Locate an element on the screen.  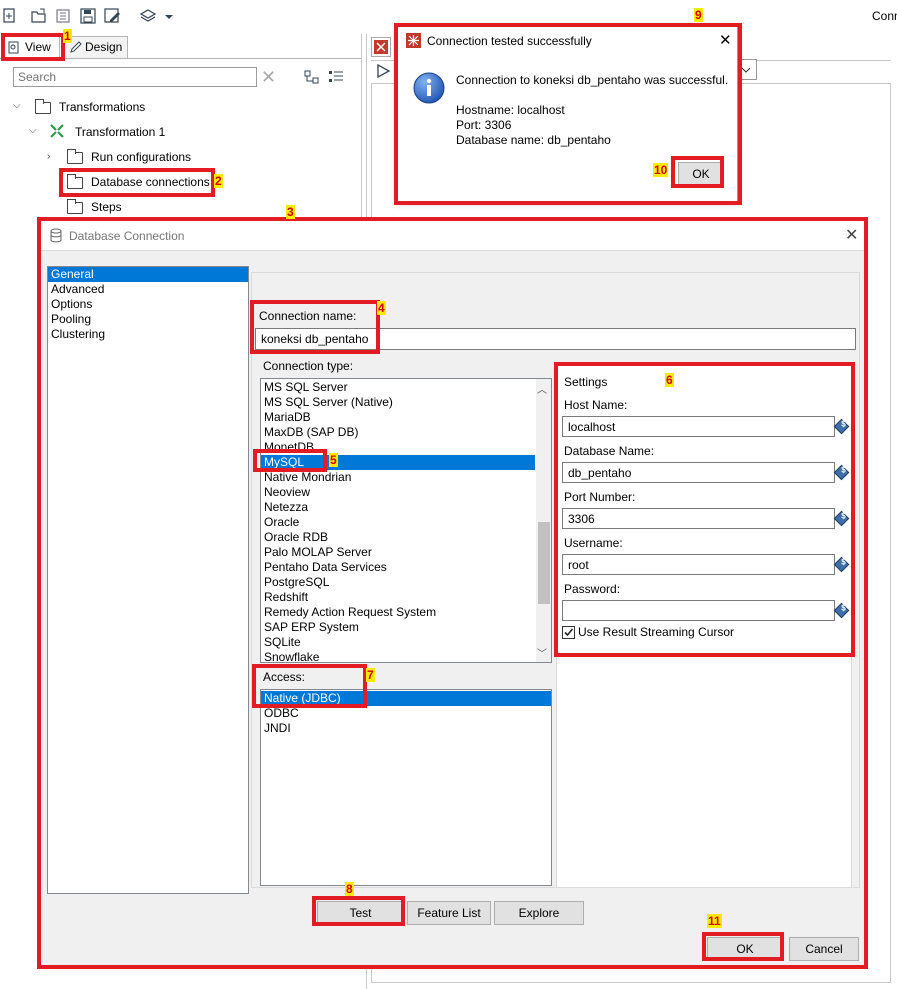
connection-type-item: Palo MOLAP Server is located at coordinates (398, 552).